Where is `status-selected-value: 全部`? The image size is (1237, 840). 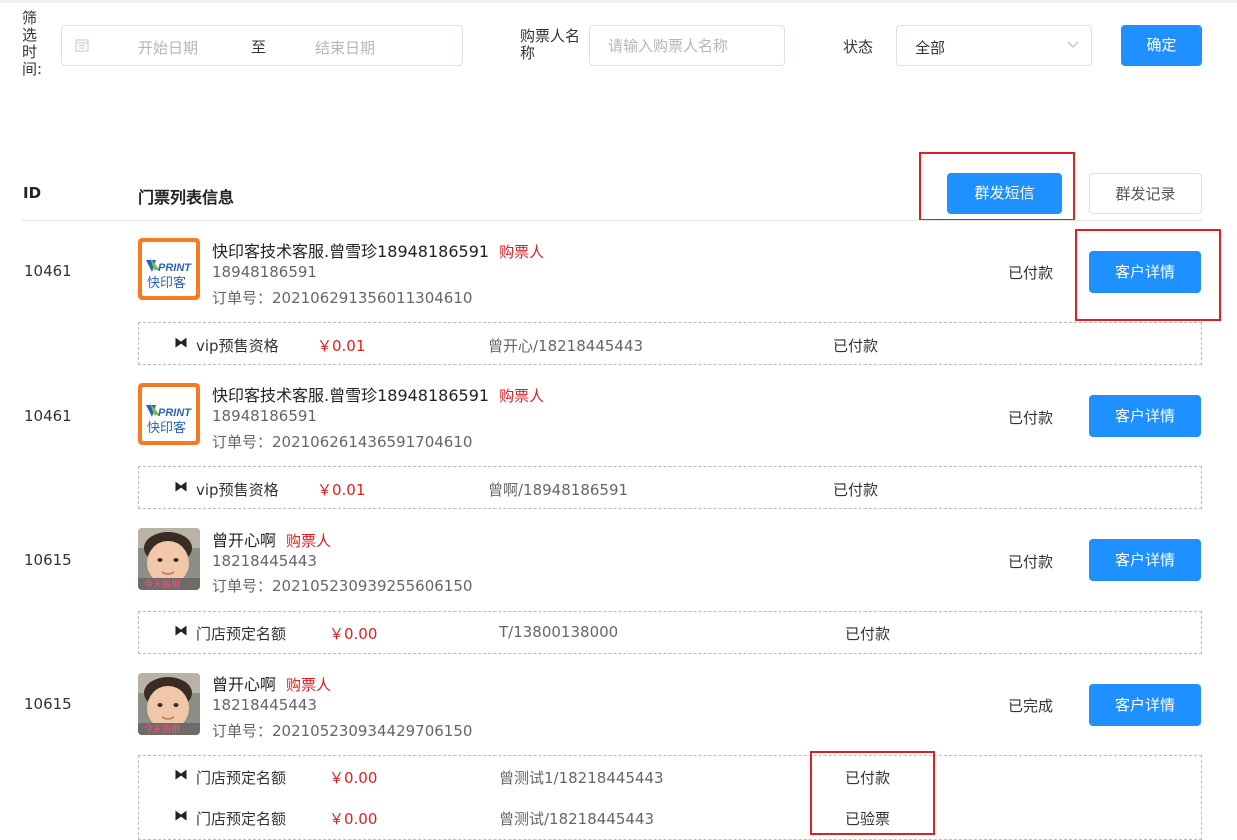 status-selected-value: 全部 is located at coordinates (930, 48).